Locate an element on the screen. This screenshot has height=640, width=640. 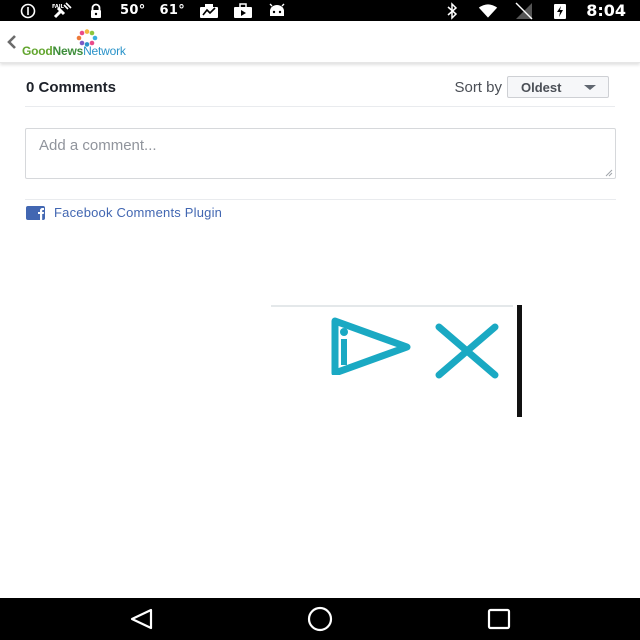
comments-header: 0 Comments Sort by Oldest is located at coordinates (320, 91).